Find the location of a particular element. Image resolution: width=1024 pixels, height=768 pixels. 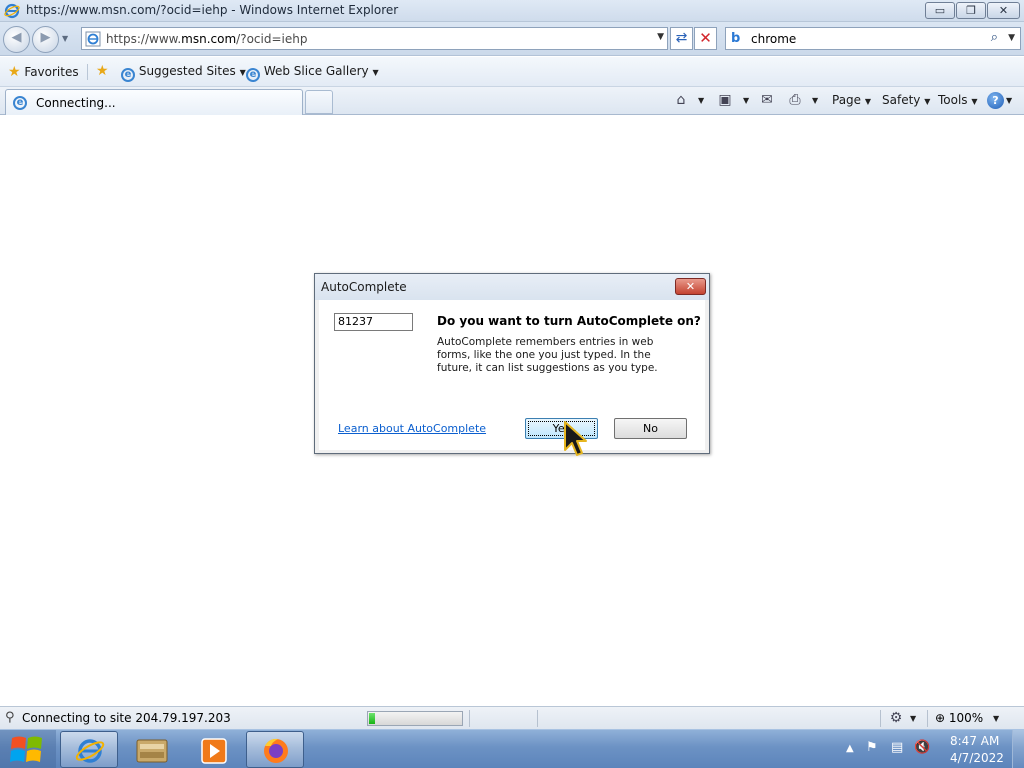

zoom-level: ⊕ 100% is located at coordinates (959, 718).